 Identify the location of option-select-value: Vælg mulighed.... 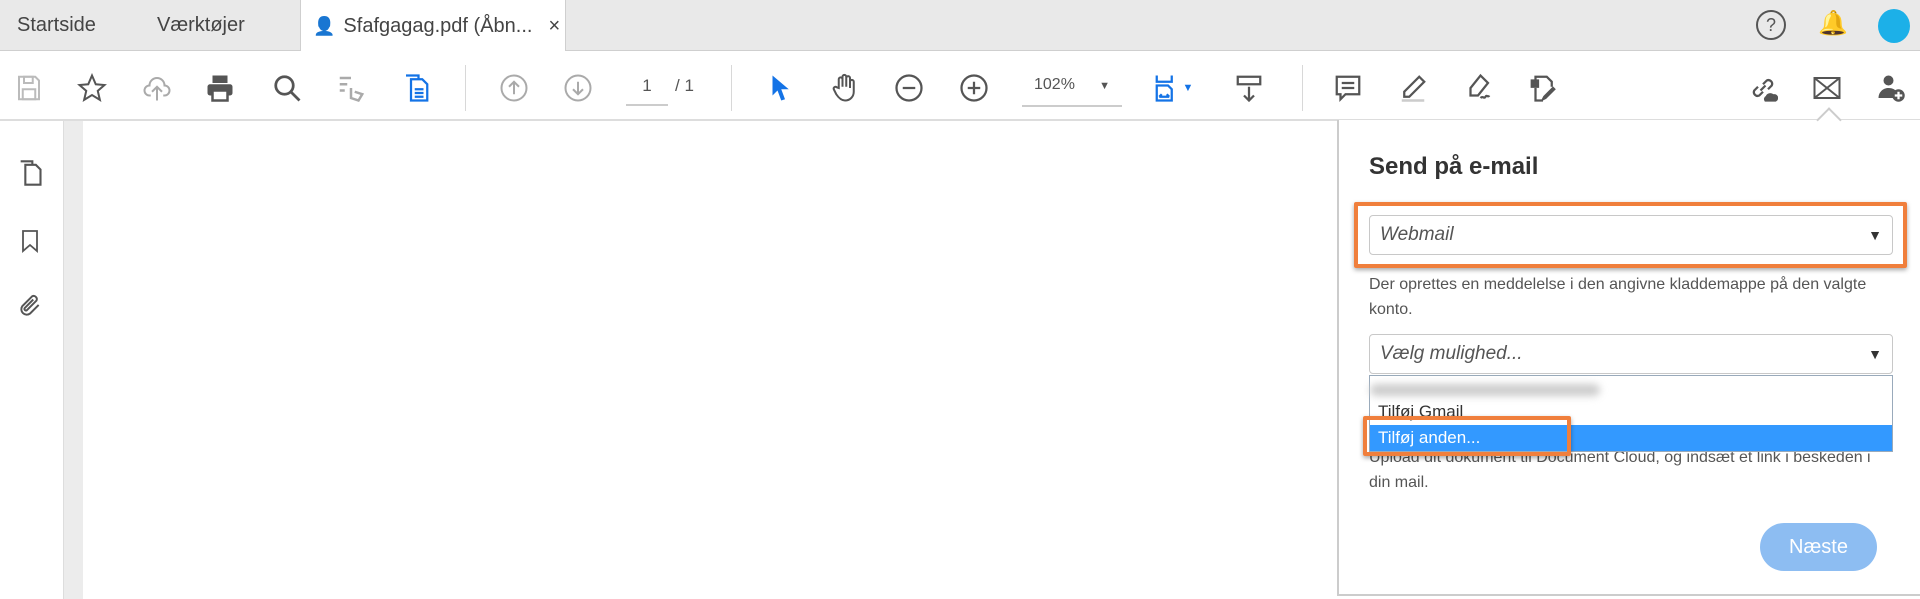
(1451, 353).